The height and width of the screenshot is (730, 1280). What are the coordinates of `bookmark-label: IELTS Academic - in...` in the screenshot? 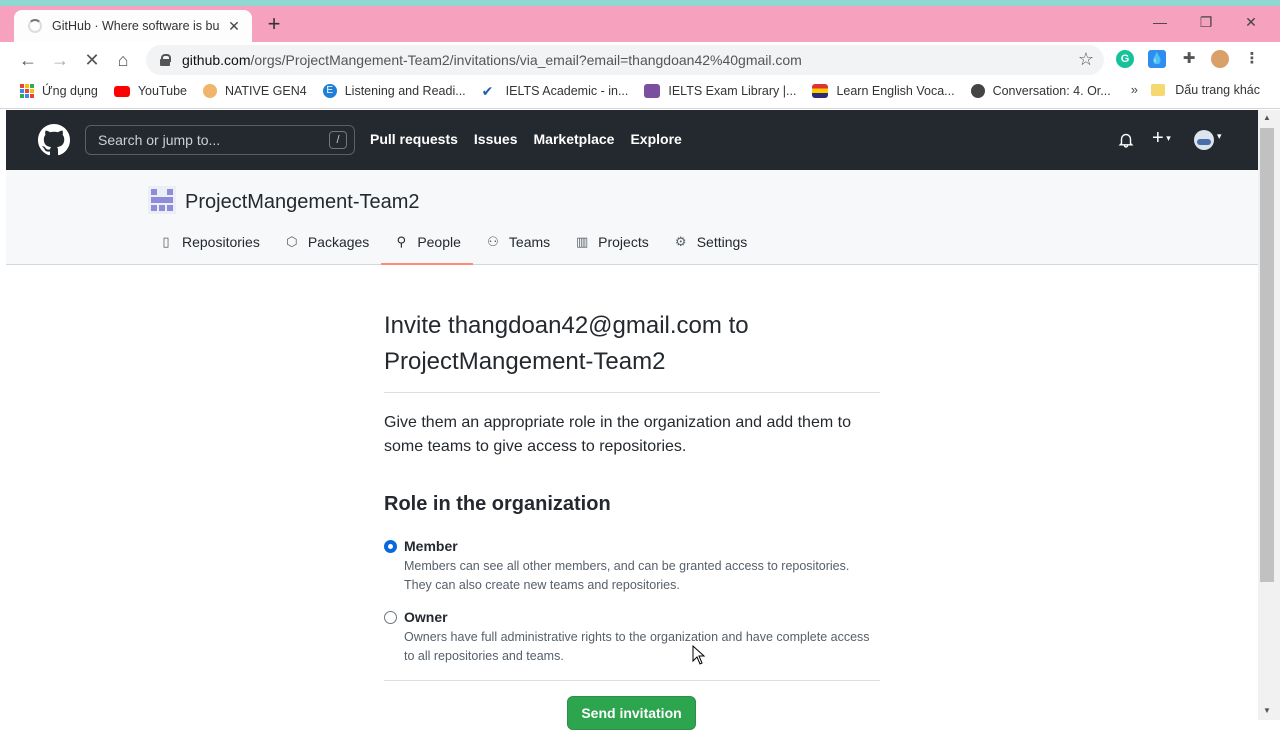 It's located at (567, 91).